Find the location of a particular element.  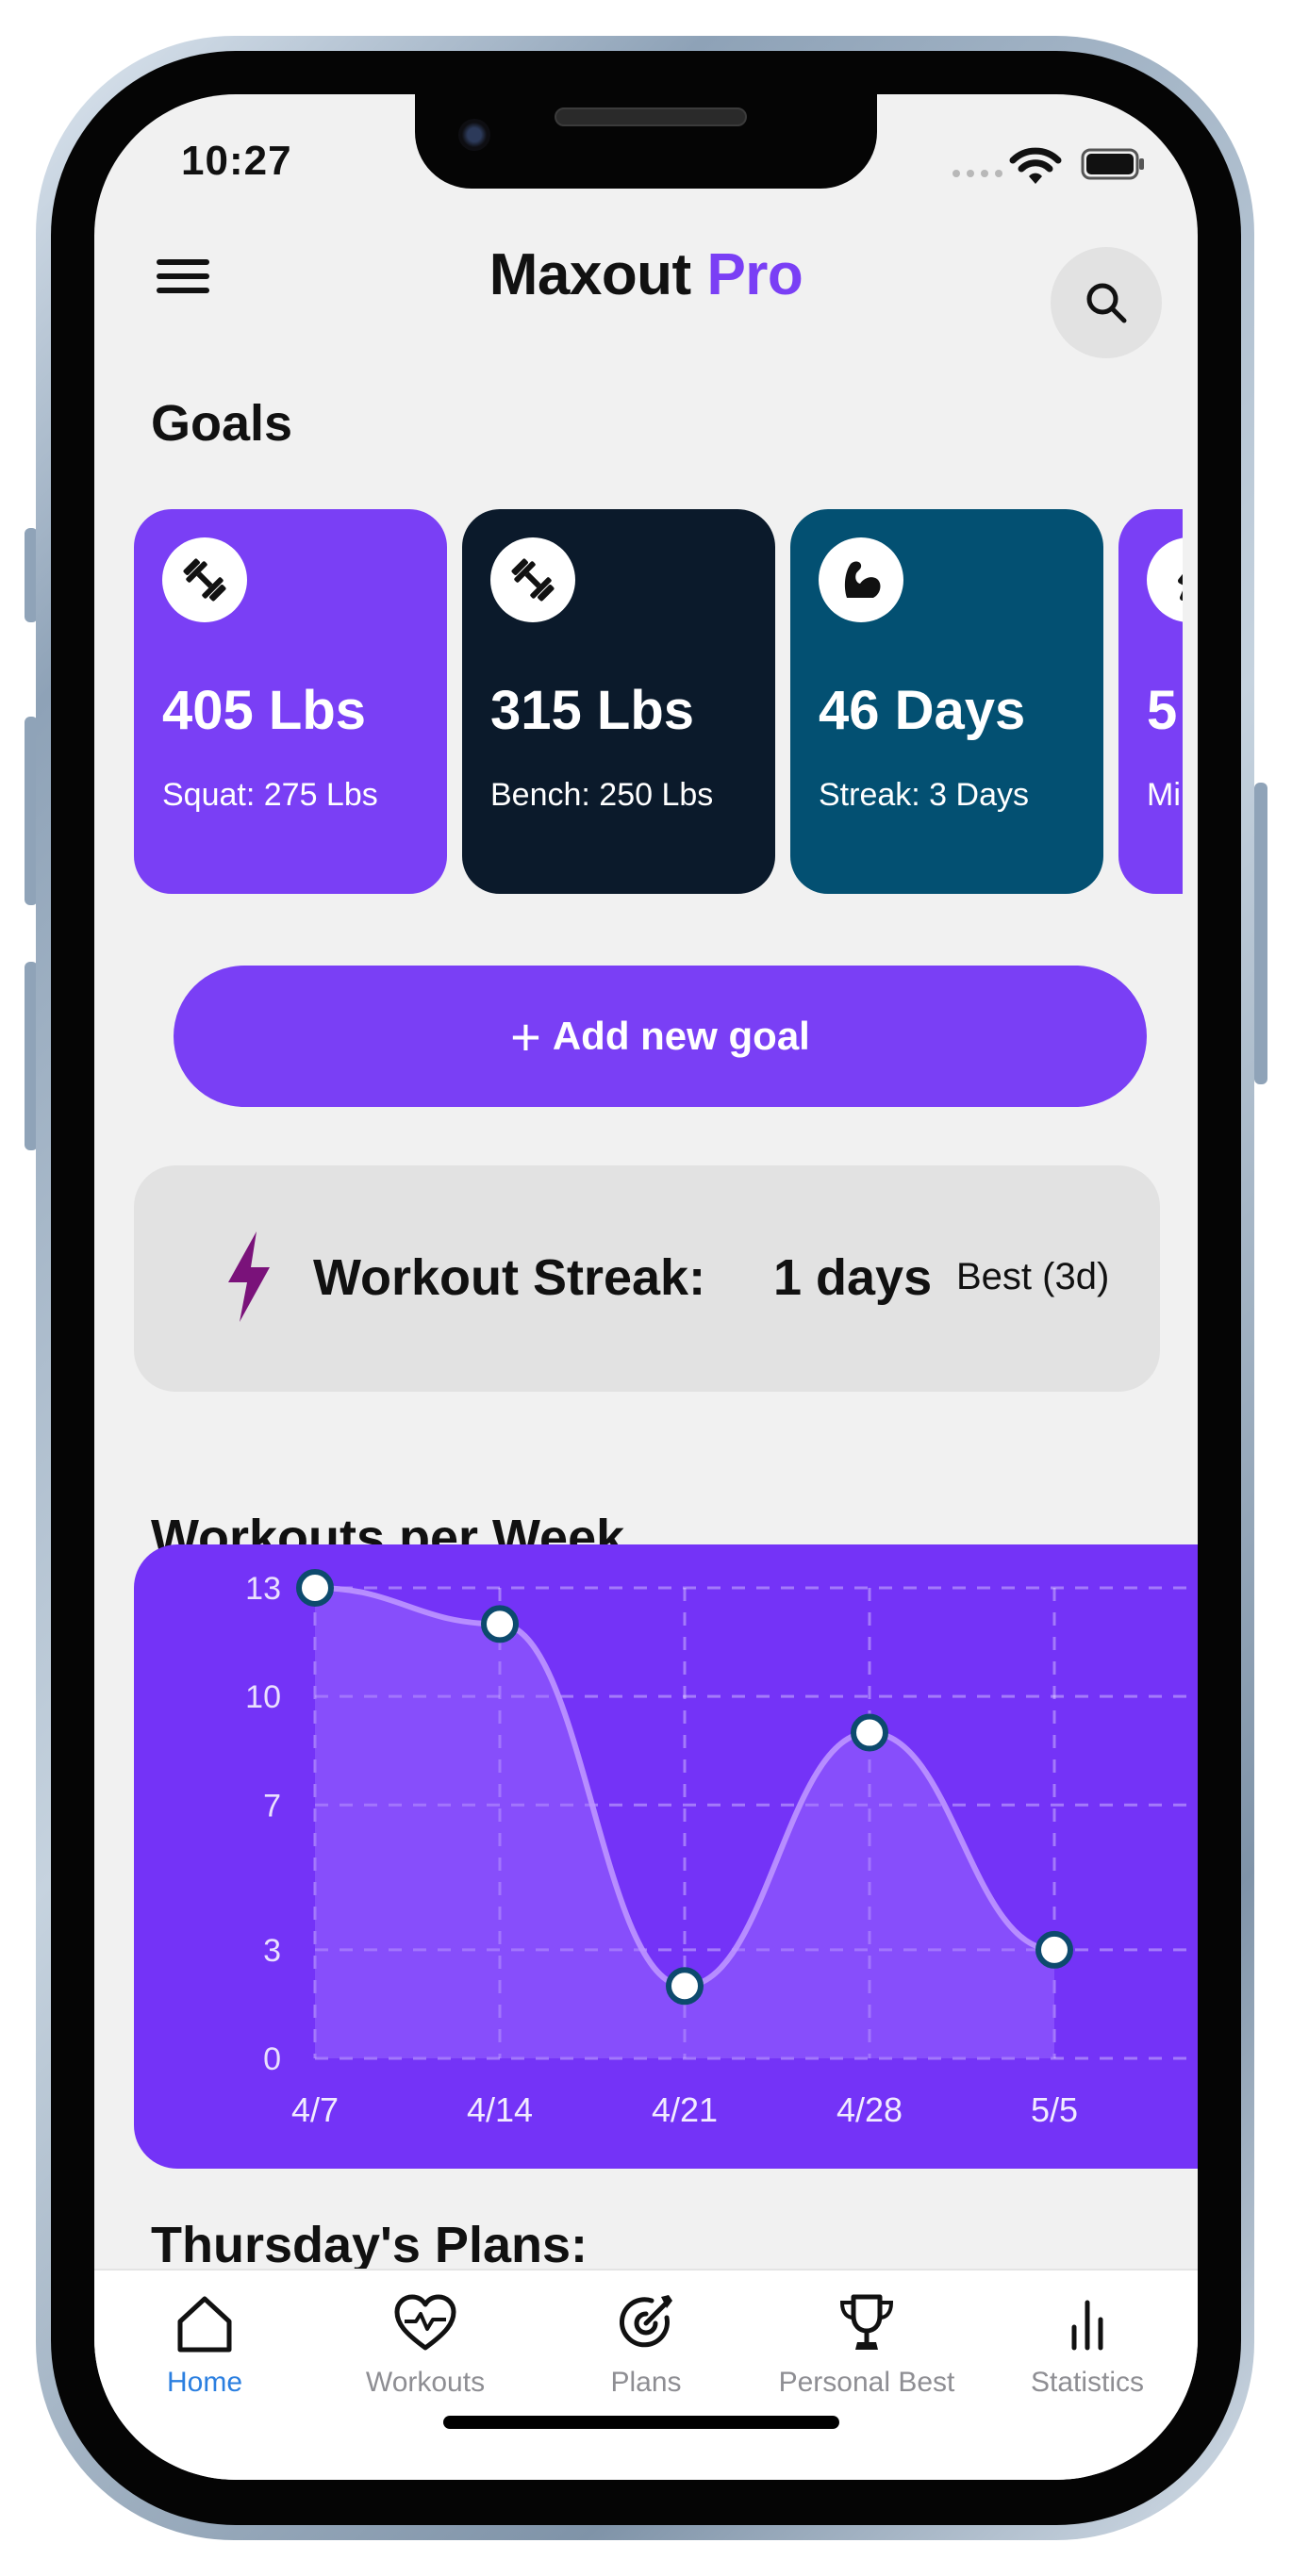

x-tick-label: 4/14 is located at coordinates (500, 2109).